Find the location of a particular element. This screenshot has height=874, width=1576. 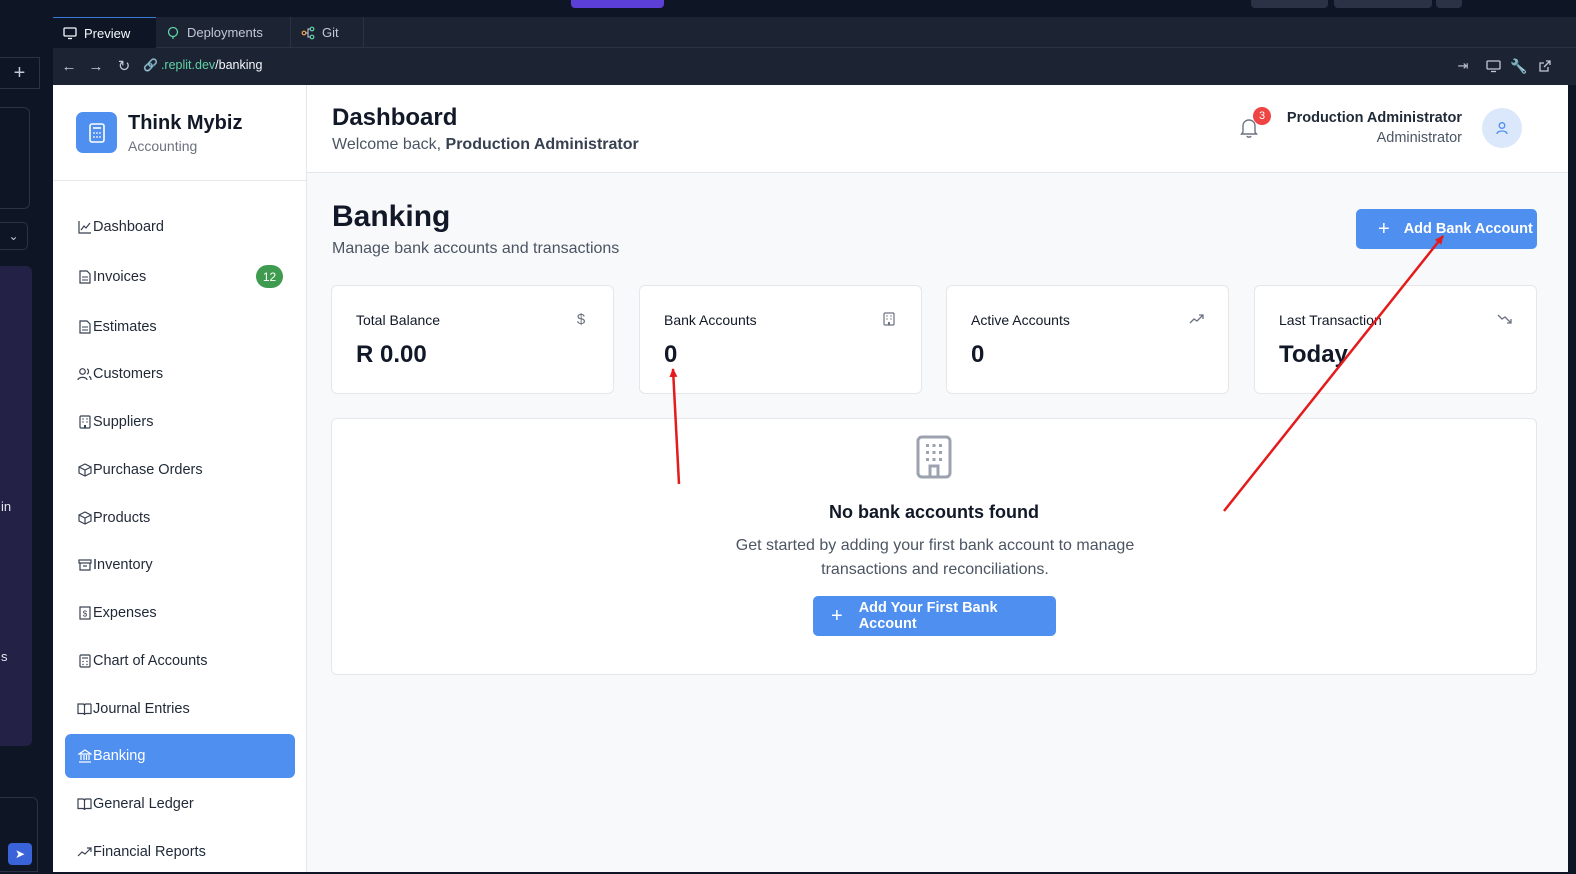

sidebar-item-label: Suppliers is located at coordinates (123, 422).